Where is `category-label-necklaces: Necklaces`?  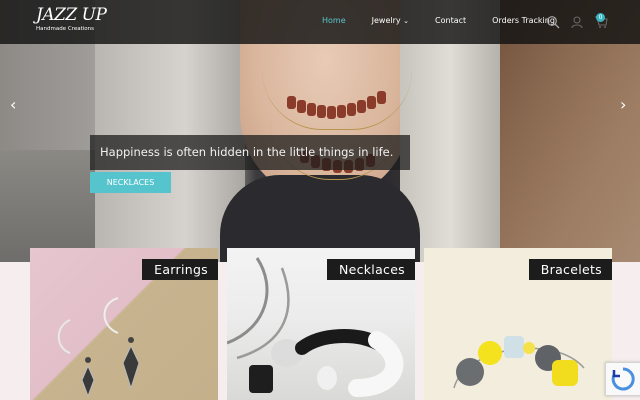
category-label-necklaces: Necklaces is located at coordinates (370, 269).